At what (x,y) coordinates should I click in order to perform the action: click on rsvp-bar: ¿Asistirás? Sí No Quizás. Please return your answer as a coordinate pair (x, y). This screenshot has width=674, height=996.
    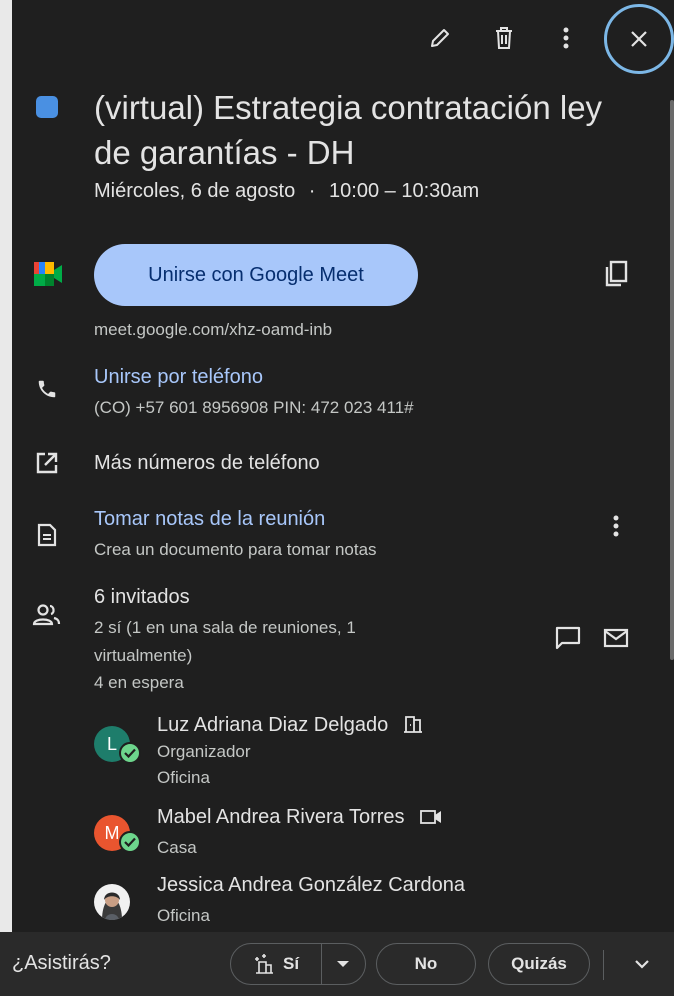
    Looking at the image, I should click on (337, 964).